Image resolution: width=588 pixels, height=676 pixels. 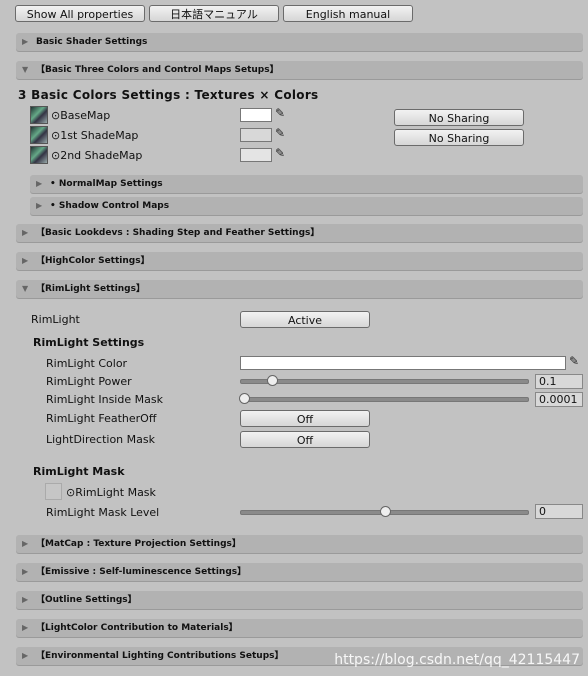 What do you see at coordinates (79, 471) in the screenshot?
I see `rimlight-mask-title: RimLight Mask` at bounding box center [79, 471].